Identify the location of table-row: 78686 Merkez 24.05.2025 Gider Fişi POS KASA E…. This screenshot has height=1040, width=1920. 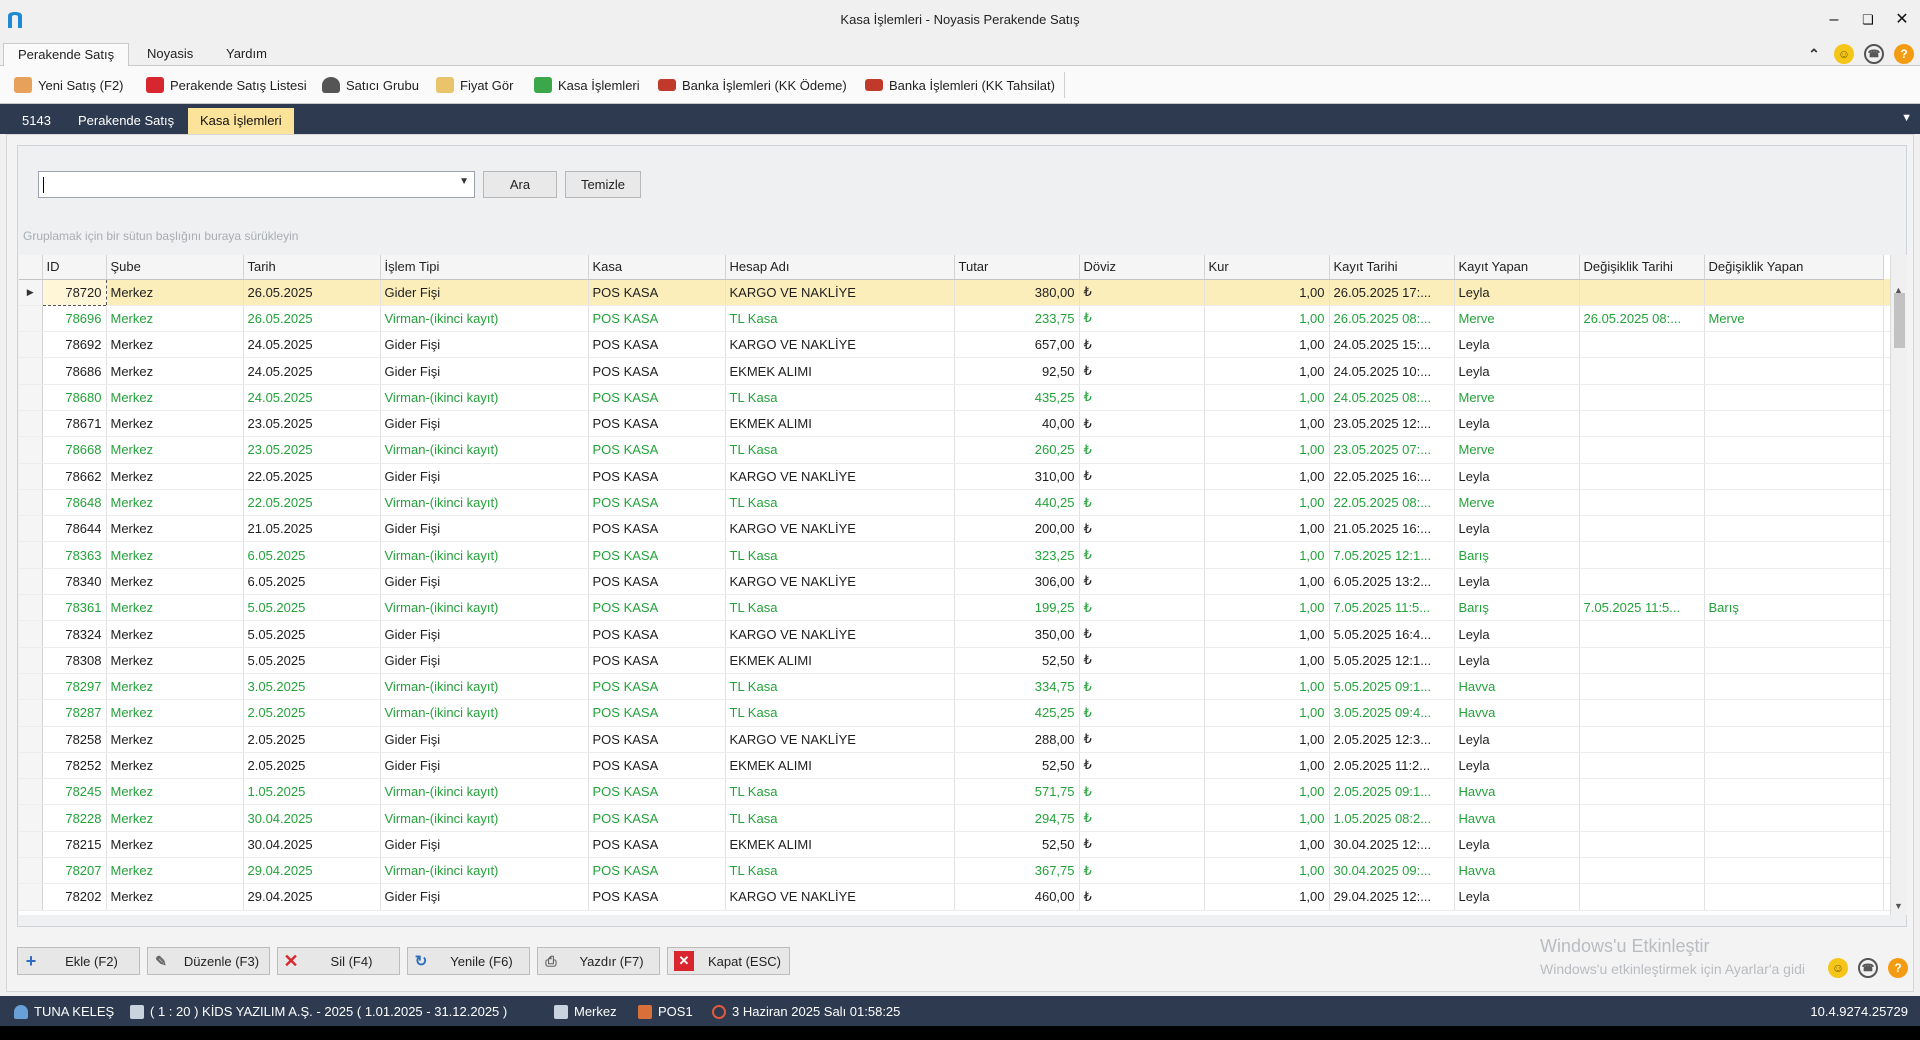
(956, 371).